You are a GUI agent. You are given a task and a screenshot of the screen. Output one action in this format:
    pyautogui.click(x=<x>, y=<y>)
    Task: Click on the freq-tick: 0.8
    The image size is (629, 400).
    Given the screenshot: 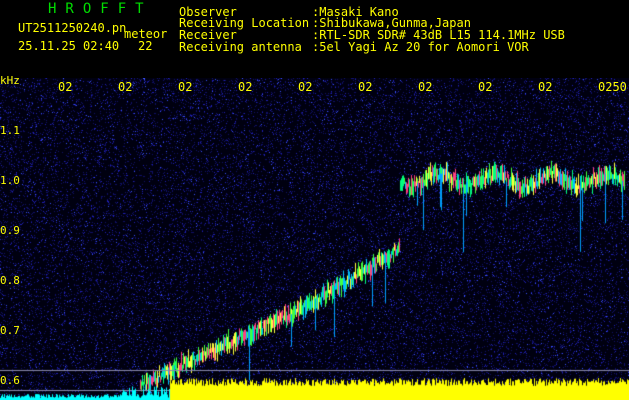 What is the action you would take?
    pyautogui.click(x=10, y=280)
    